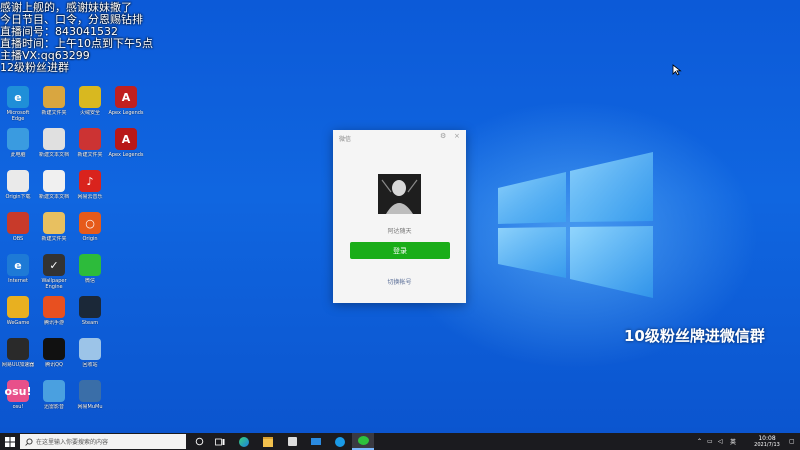  What do you see at coordinates (244, 441) in the screenshot?
I see `taskbar-edge` at bounding box center [244, 441].